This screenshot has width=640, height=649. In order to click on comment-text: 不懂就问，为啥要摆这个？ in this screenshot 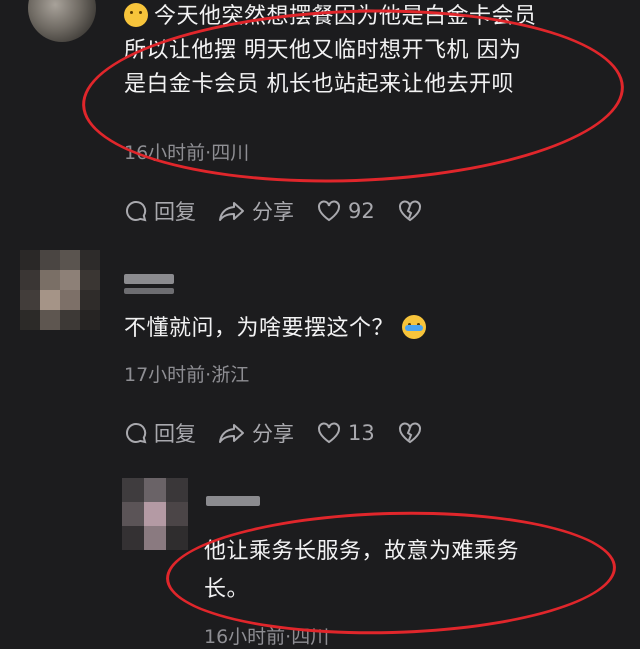, I will do `click(278, 329)`.